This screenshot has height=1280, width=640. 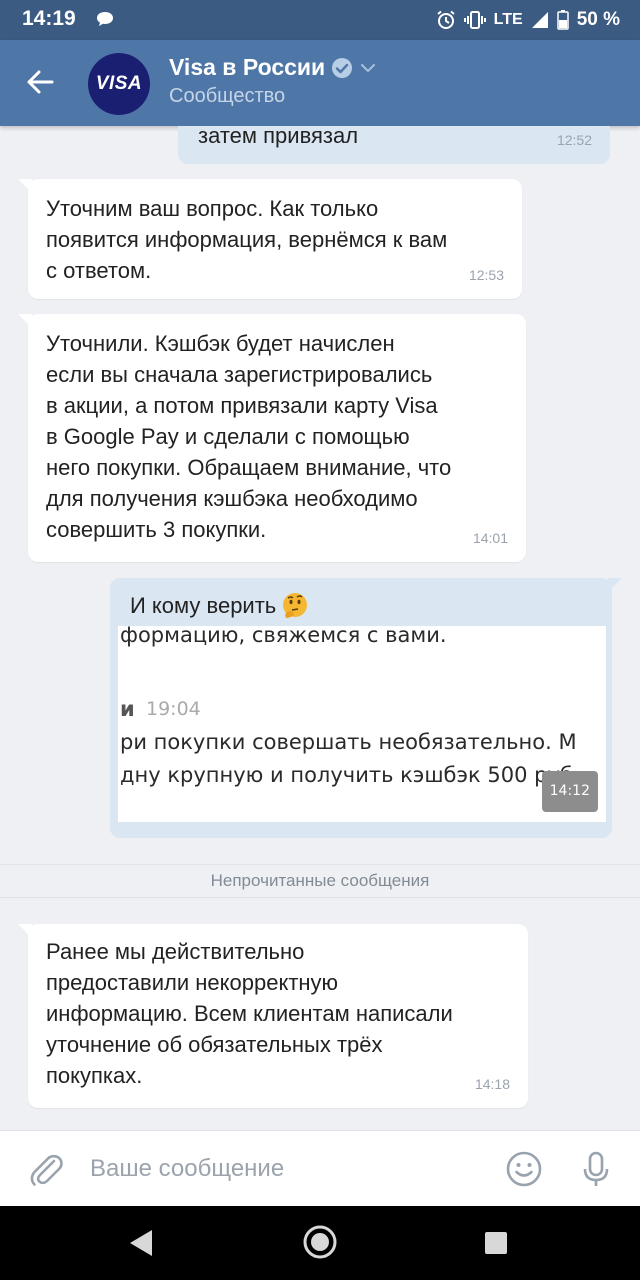 What do you see at coordinates (368, 68) in the screenshot?
I see `chevron-down-icon` at bounding box center [368, 68].